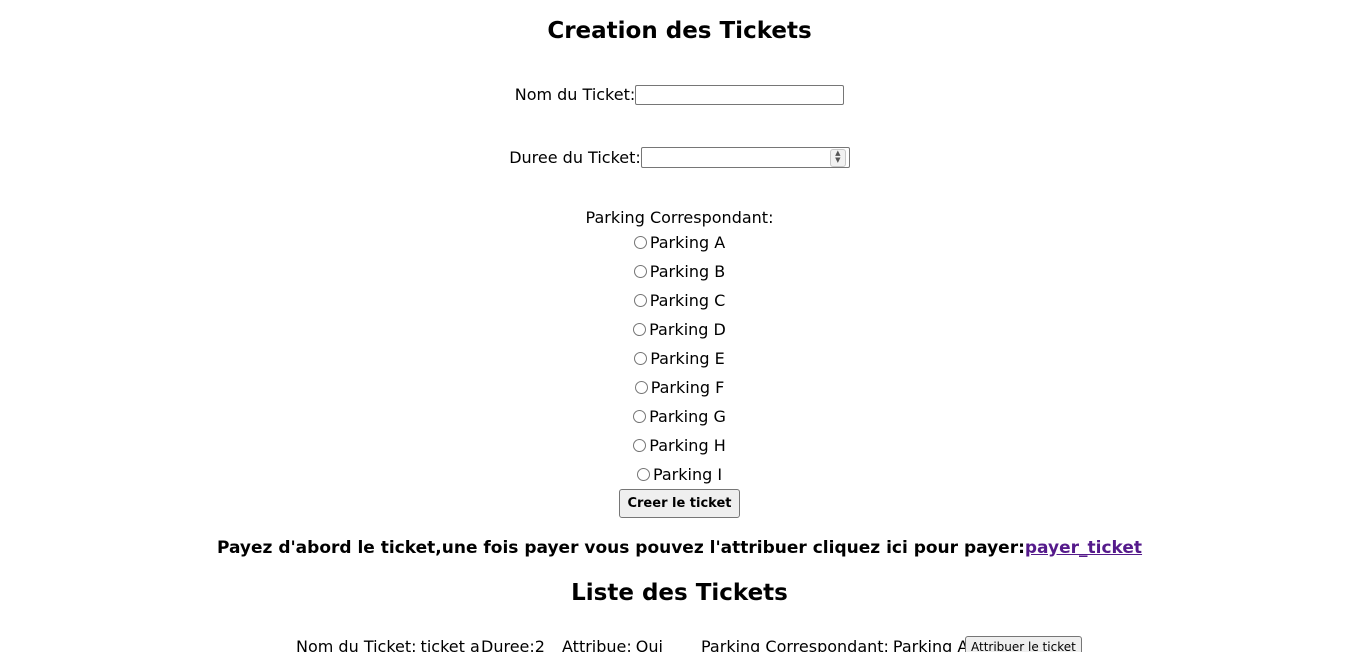  What do you see at coordinates (649, 644) in the screenshot?
I see `ticket-assigned-value: Oui` at bounding box center [649, 644].